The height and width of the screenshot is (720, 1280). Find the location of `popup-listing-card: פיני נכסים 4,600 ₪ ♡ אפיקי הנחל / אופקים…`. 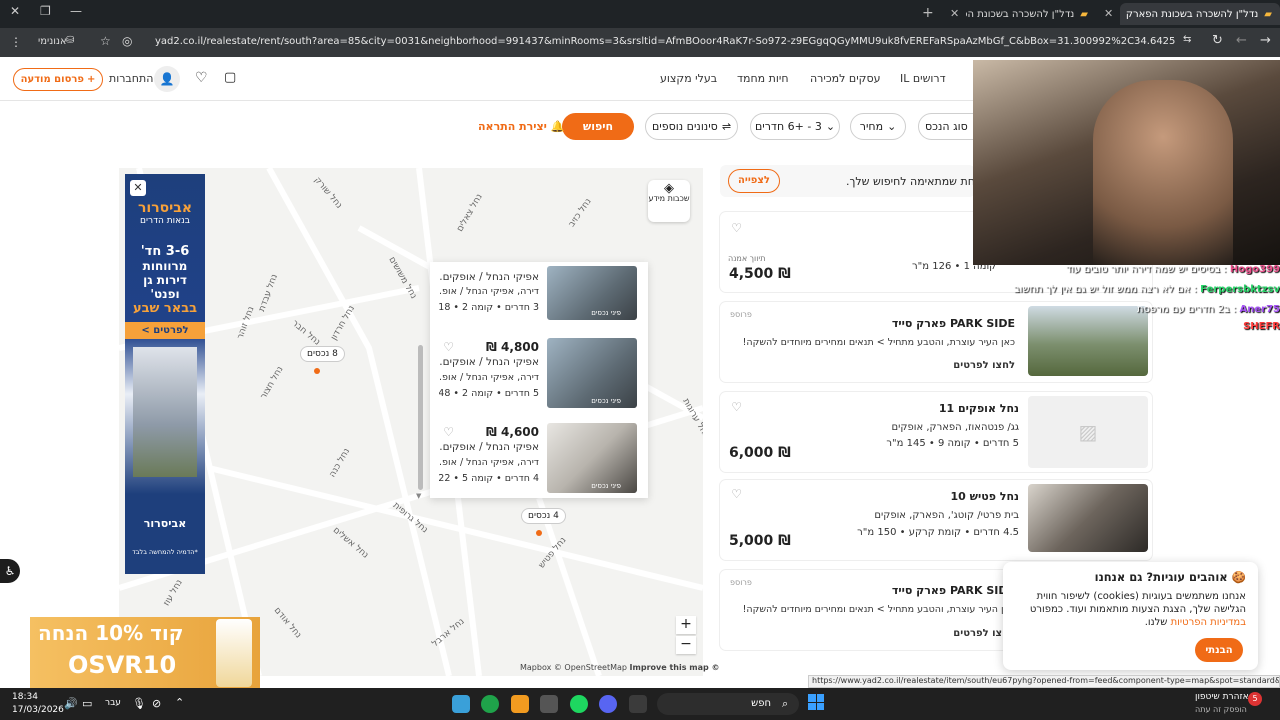

popup-listing-card: פיני נכסים 4,600 ₪ ♡ אפיקי הנחל / אופקים… is located at coordinates (539, 458).